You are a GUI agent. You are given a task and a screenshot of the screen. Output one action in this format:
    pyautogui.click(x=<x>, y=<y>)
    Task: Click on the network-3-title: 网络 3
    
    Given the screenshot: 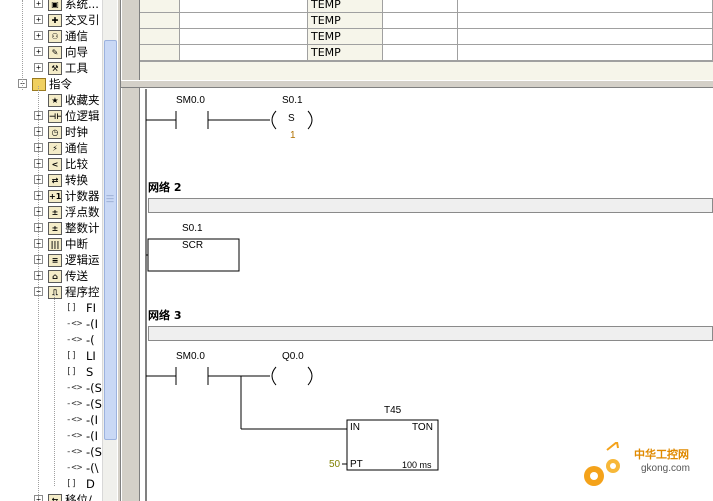 What is the action you would take?
    pyautogui.click(x=164, y=315)
    